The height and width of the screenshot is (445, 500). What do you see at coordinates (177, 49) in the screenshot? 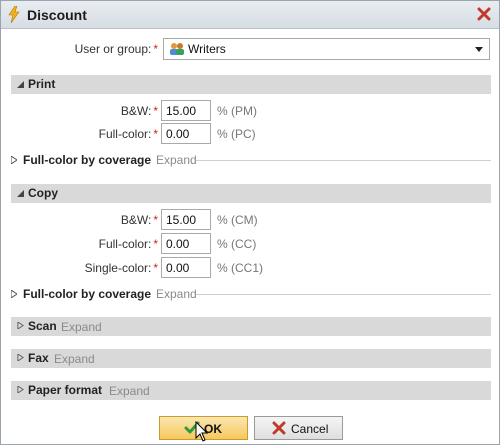
I see `users-group-icon` at bounding box center [177, 49].